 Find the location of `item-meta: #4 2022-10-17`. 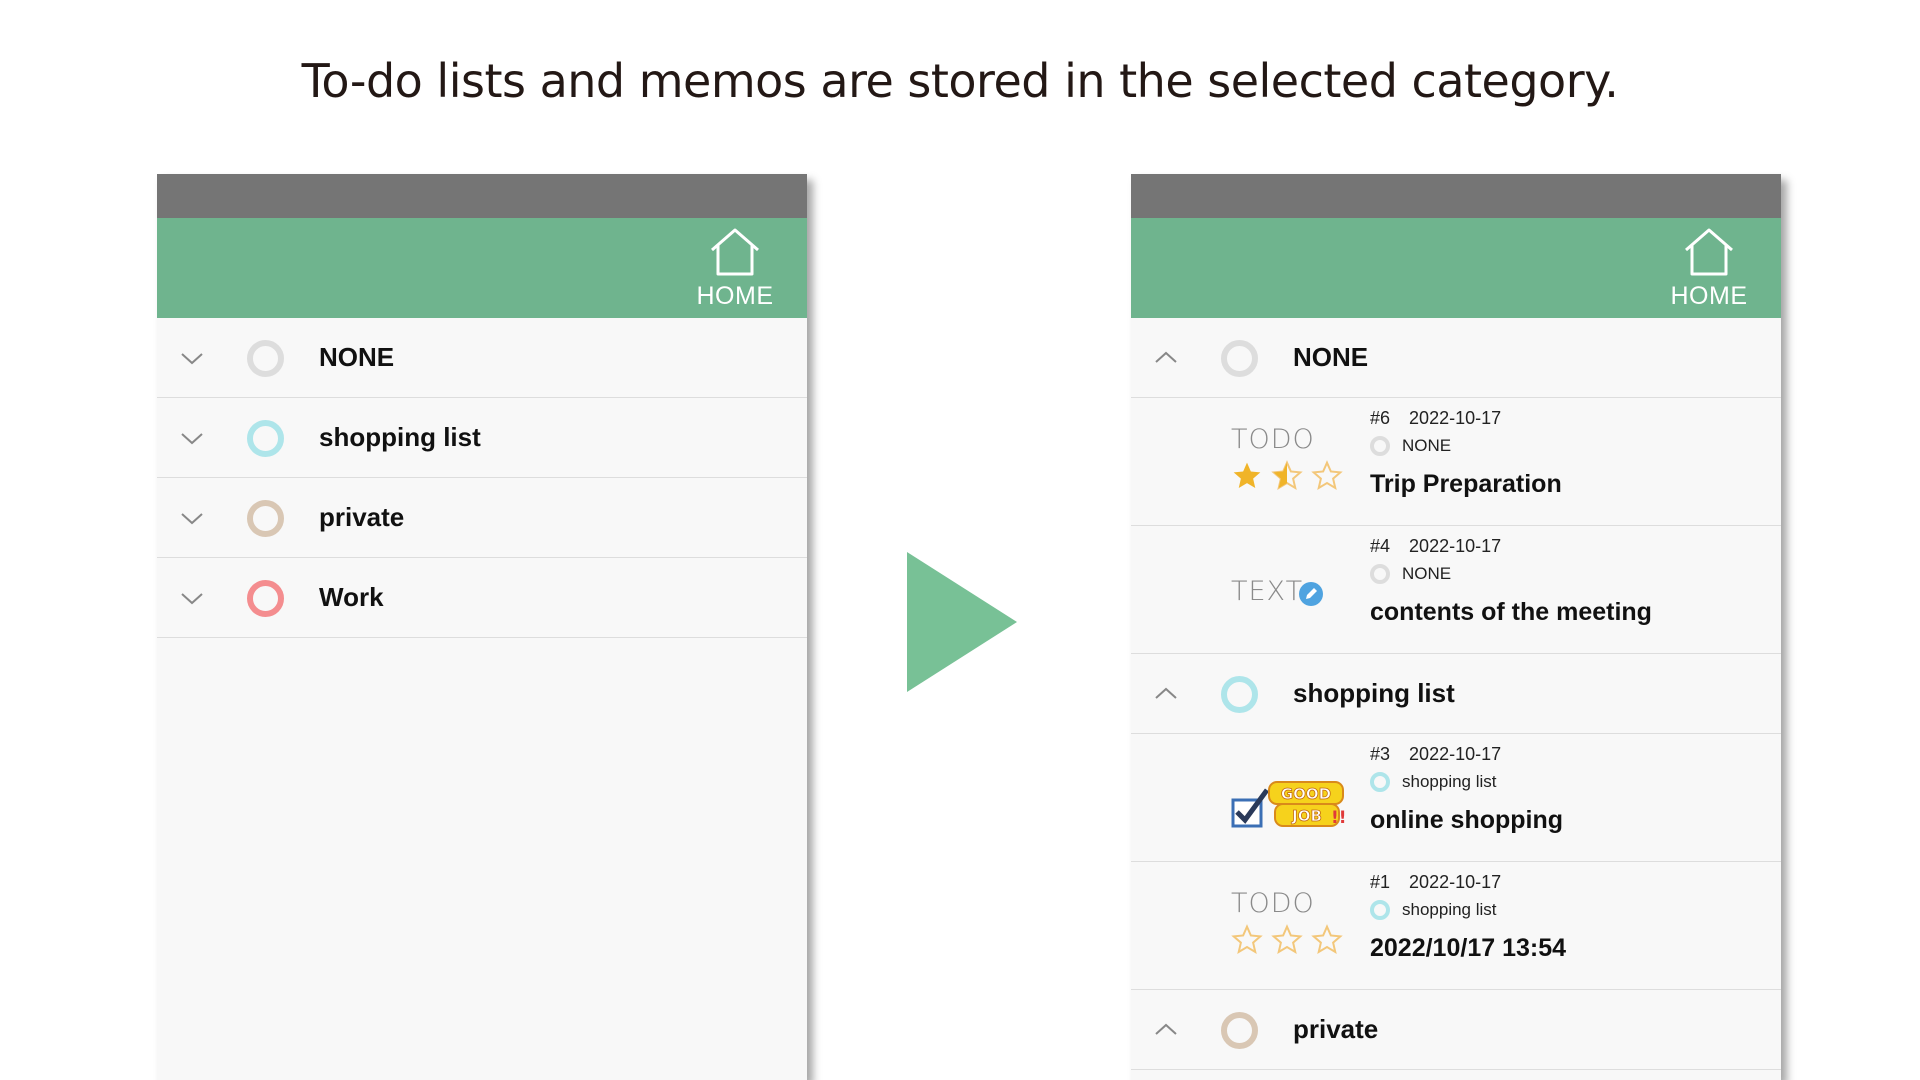

item-meta: #4 2022-10-17 is located at coordinates (1435, 546).